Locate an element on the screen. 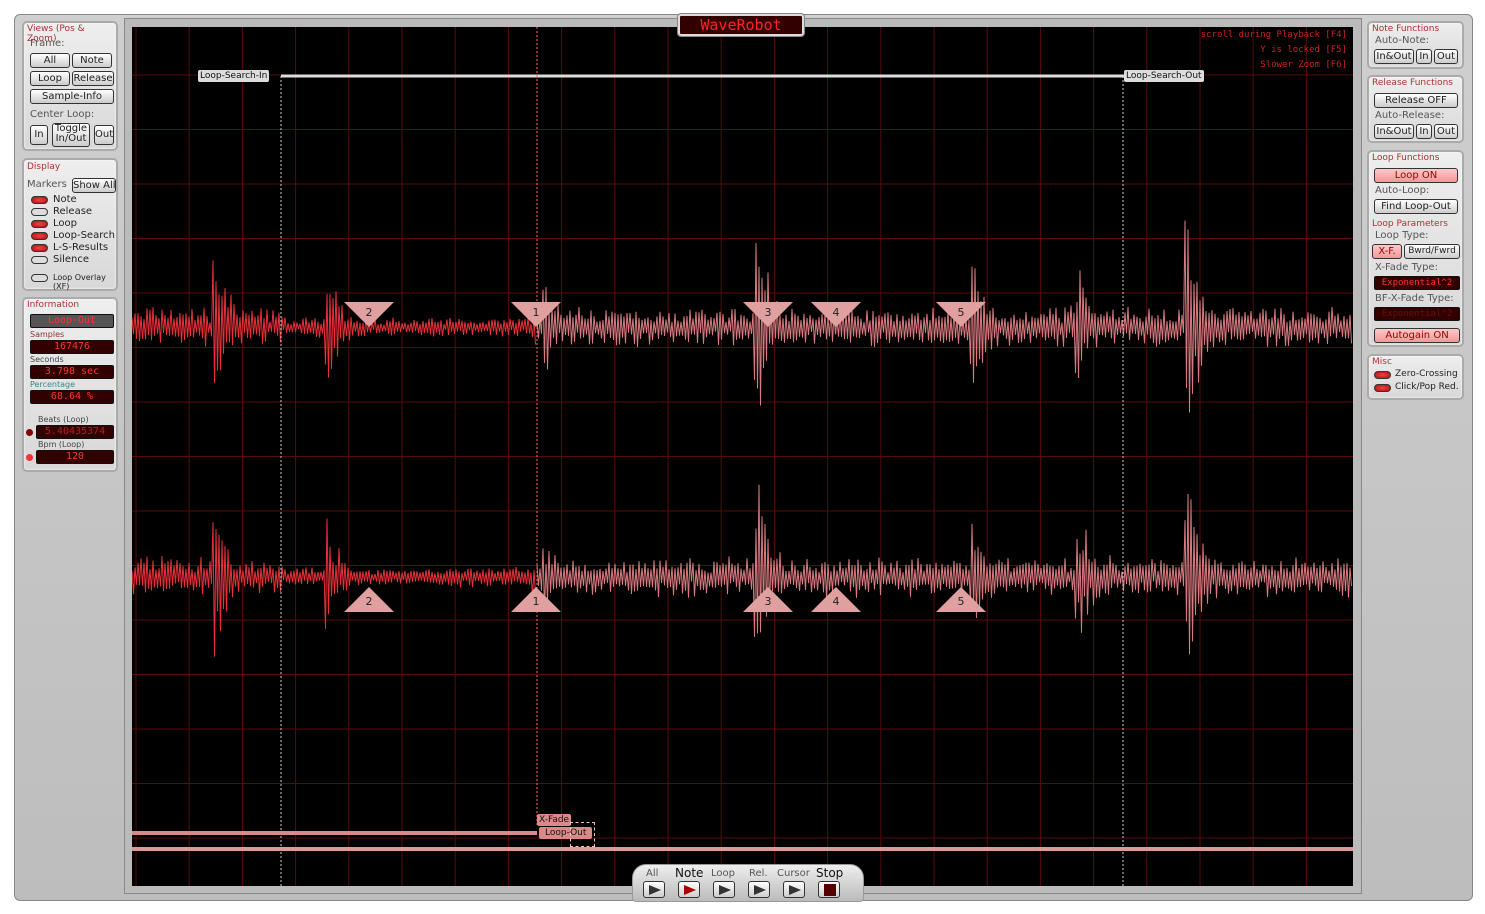 This screenshot has height=914, width=1485. misc-panel: Misc Zero-Crossing Click/Pop Red. is located at coordinates (1415, 377).